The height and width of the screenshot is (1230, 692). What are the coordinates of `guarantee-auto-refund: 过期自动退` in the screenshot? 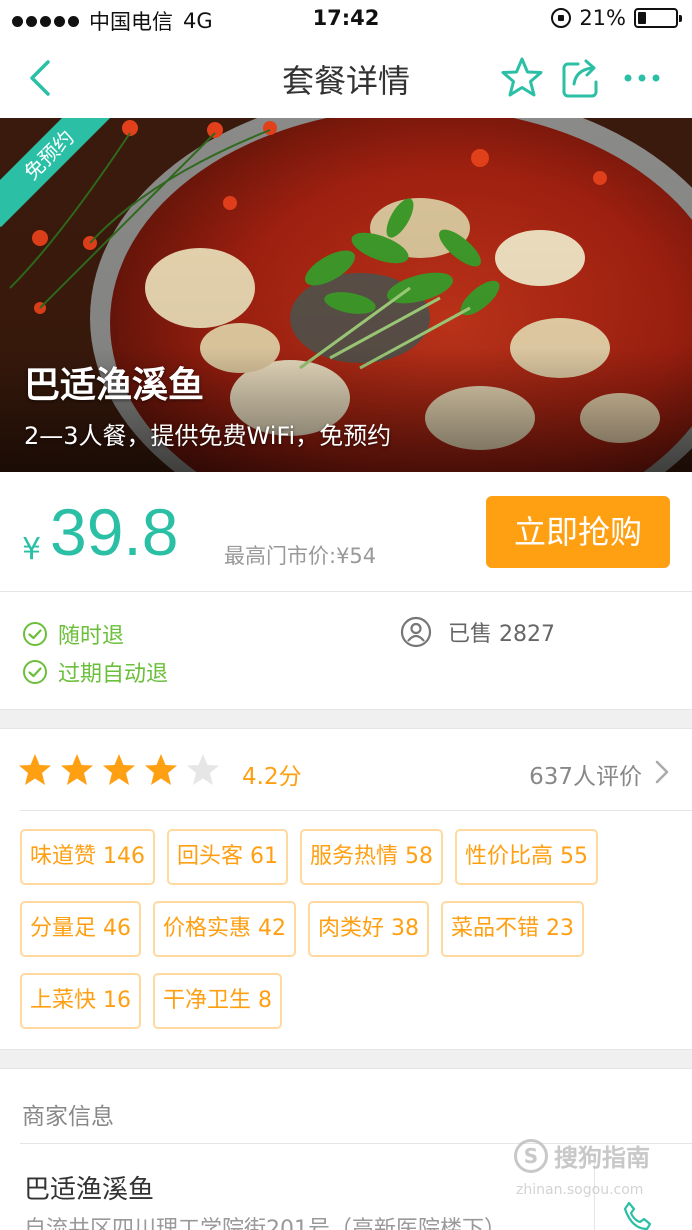 It's located at (95, 672).